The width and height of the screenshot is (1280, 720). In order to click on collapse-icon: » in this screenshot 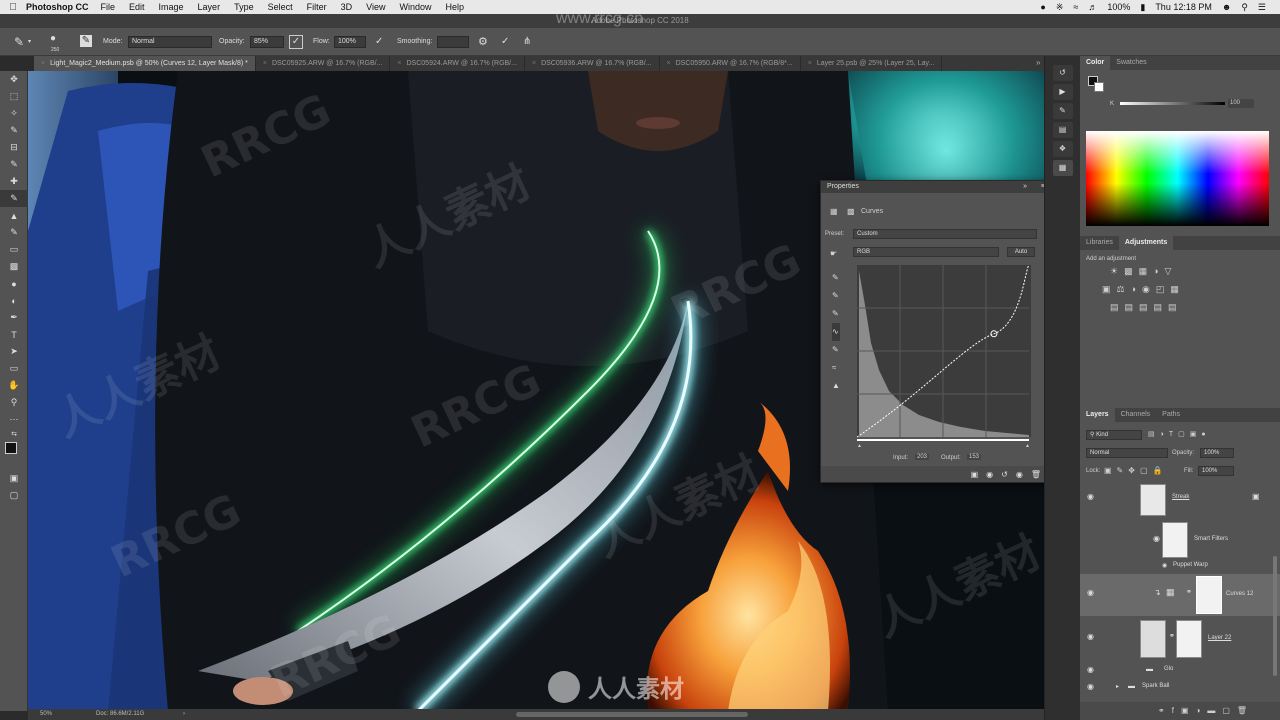, I will do `click(1025, 187)`.